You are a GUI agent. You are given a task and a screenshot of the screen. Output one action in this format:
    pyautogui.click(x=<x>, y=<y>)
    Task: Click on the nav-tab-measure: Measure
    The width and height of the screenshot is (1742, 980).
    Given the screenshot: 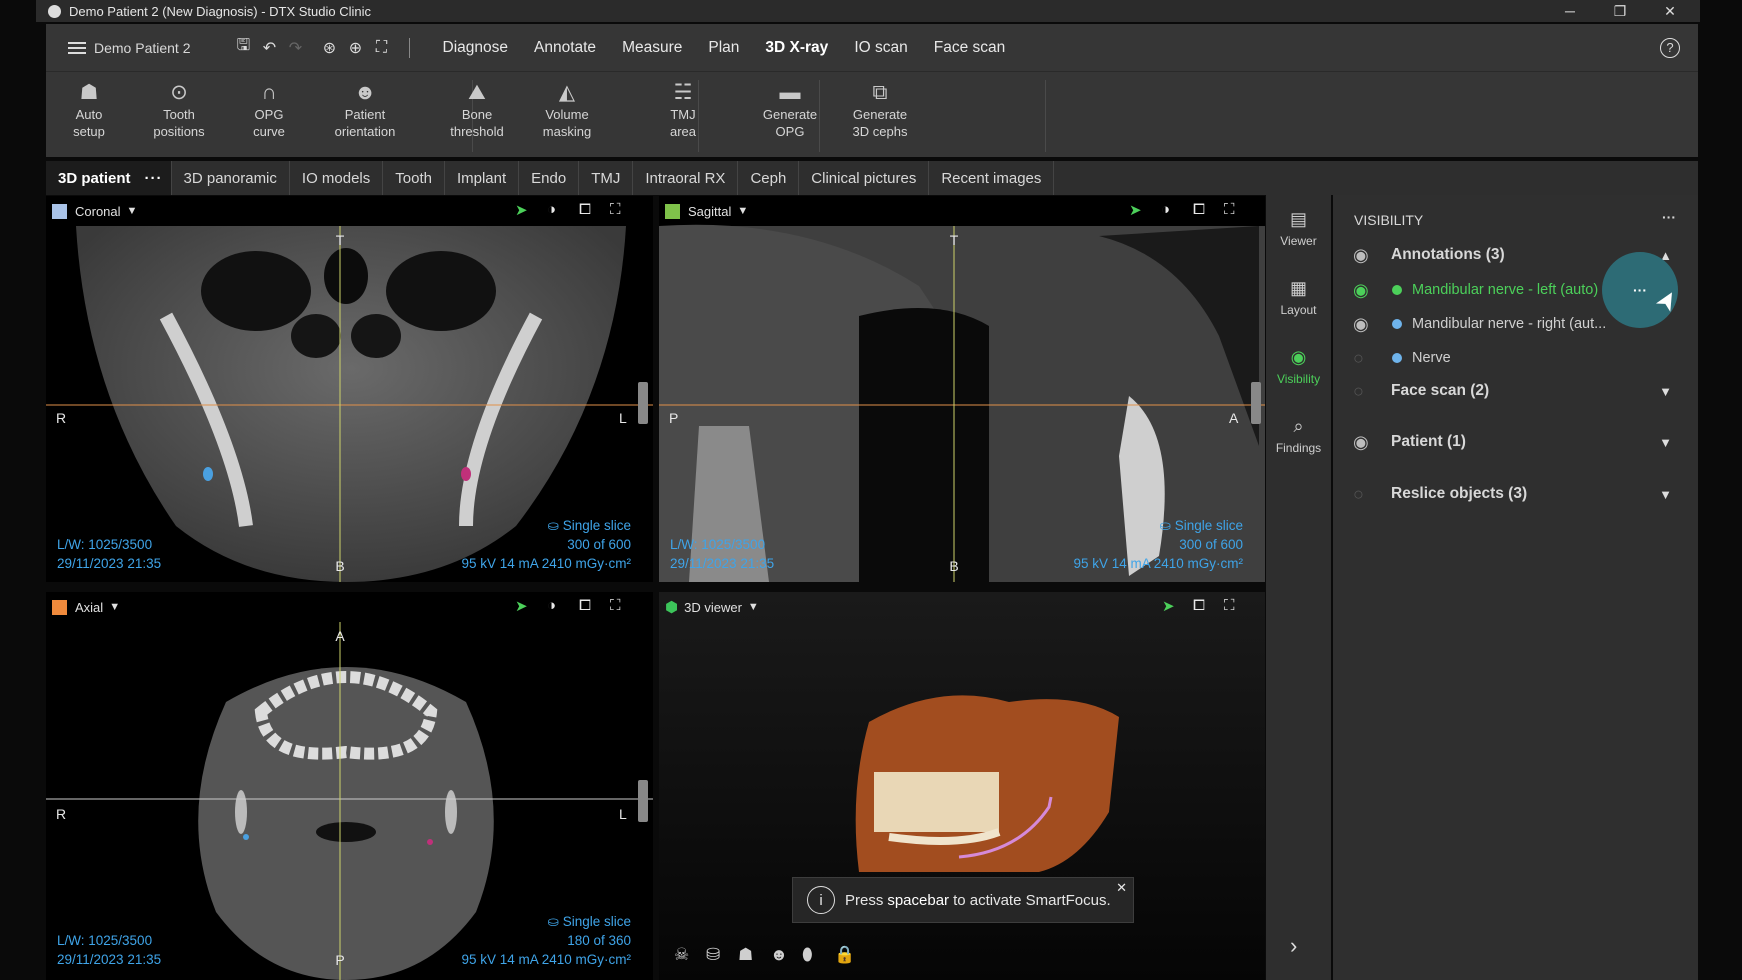 What is the action you would take?
    pyautogui.click(x=652, y=48)
    